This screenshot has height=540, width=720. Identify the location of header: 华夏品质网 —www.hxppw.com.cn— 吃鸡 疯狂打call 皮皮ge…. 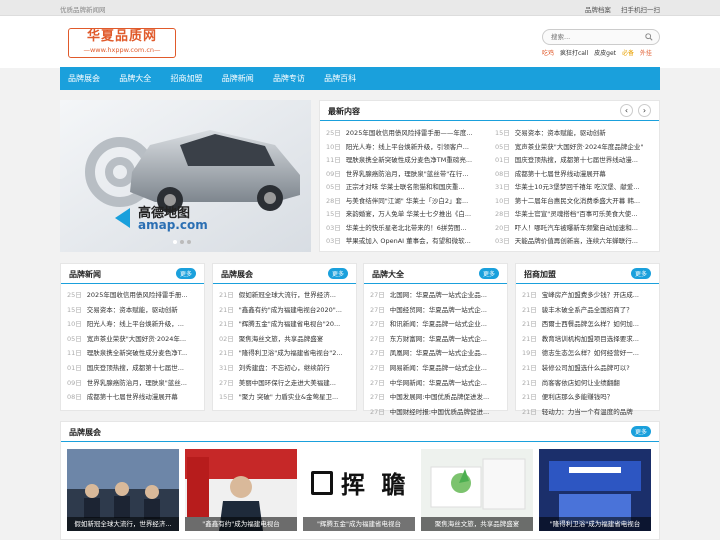
(360, 42).